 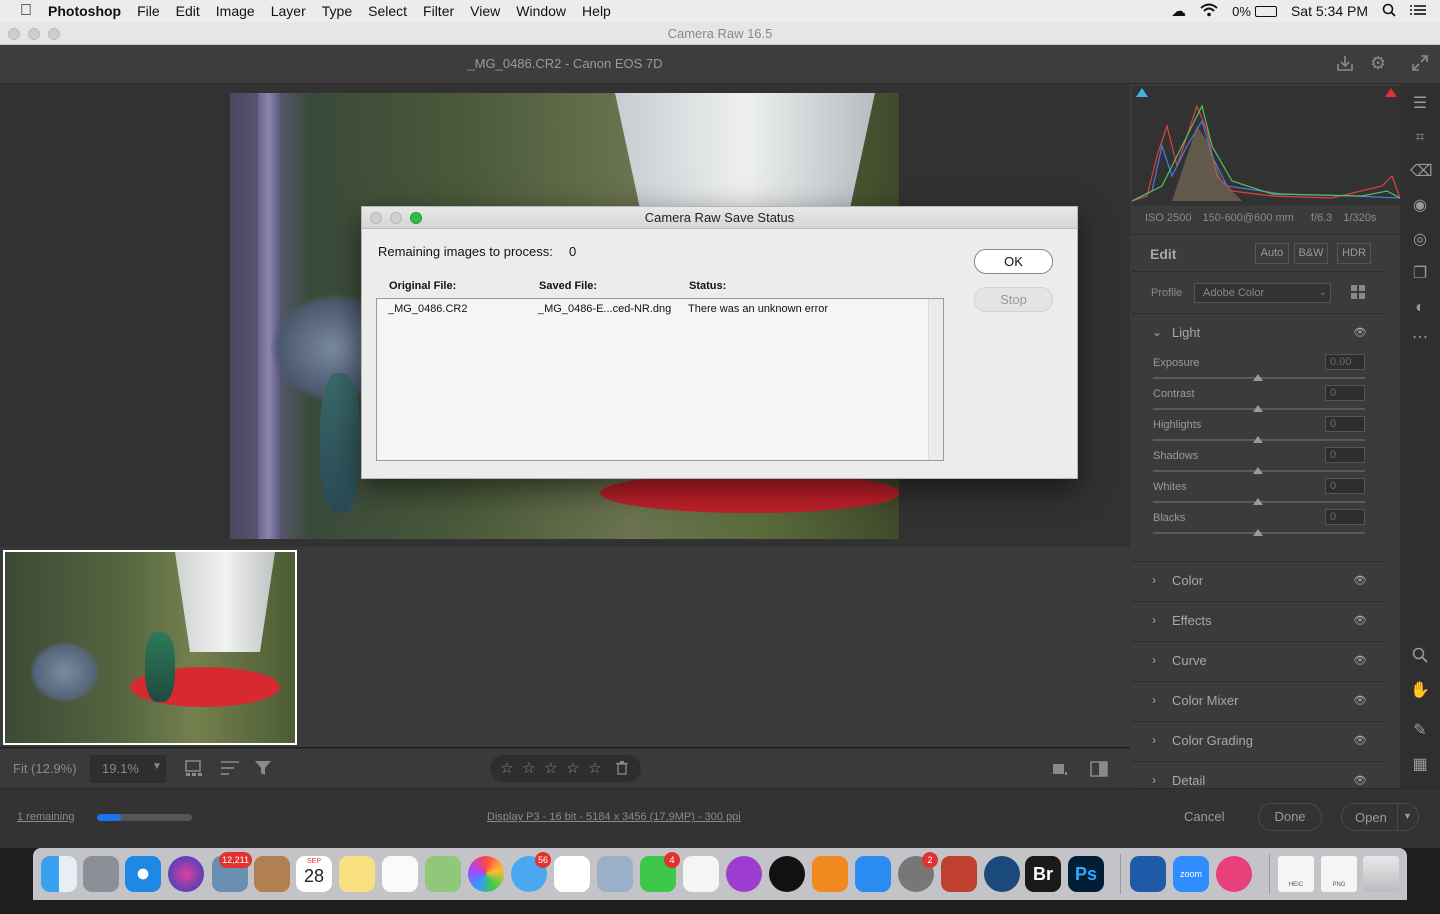 I want to click on zoom-level-select: 19.1% ▼, so click(x=128, y=769).